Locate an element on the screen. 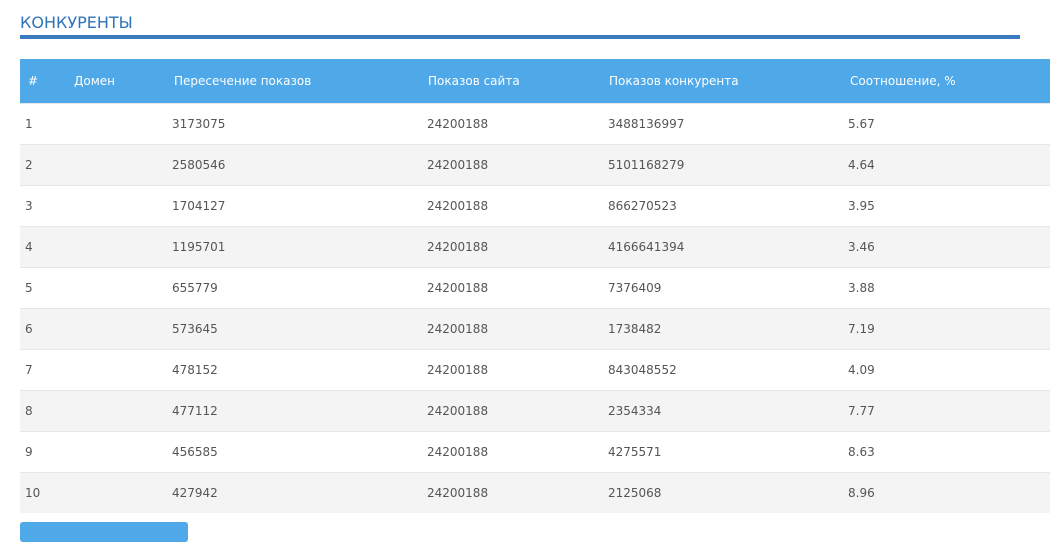 The height and width of the screenshot is (542, 1059). cell-ratio: 5.67 is located at coordinates (948, 123).